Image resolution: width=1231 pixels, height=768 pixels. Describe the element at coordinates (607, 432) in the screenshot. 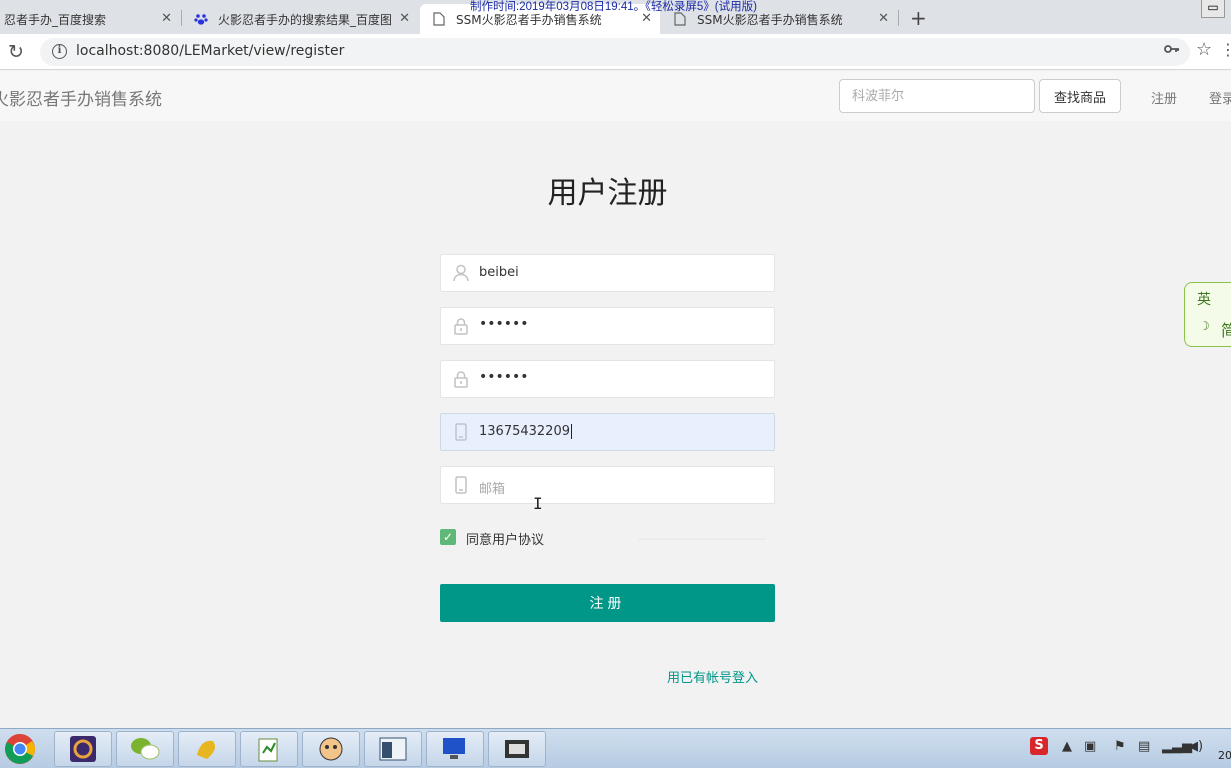

I see `phone-field: 13675432209` at that location.